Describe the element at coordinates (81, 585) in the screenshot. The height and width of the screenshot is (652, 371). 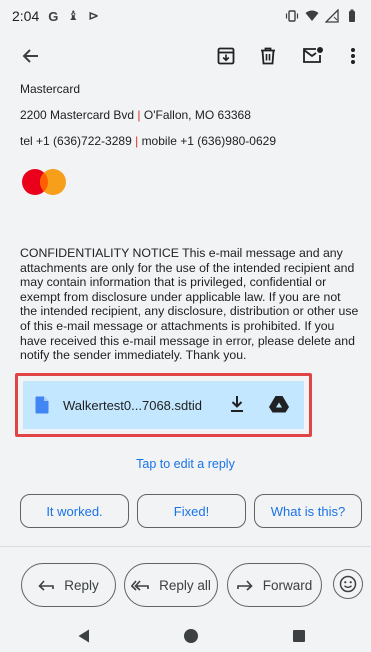
I see `reply-label: Reply` at that location.